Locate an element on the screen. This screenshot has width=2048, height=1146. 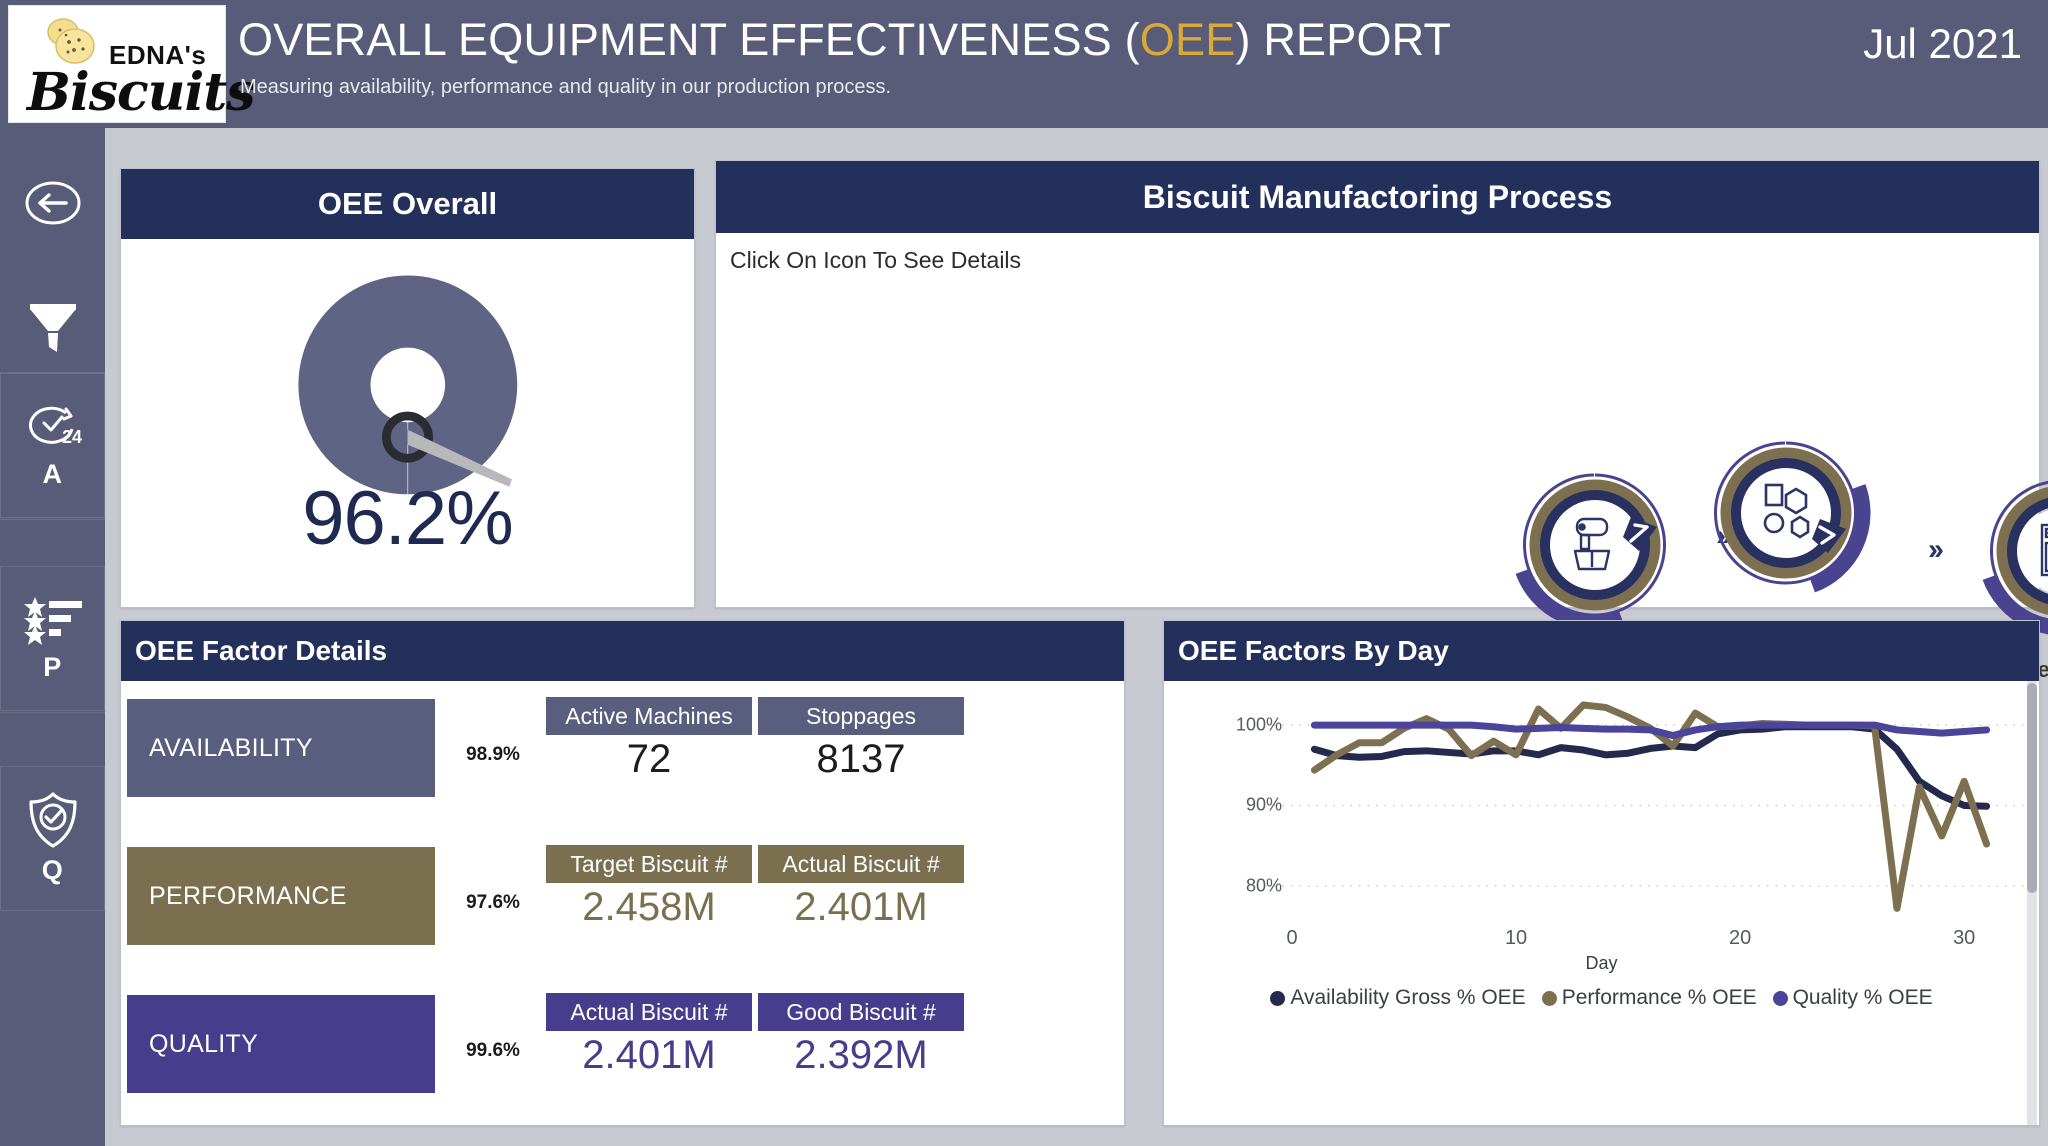
process-stage-mixing: Mixing is located at coordinates (1595, 565).